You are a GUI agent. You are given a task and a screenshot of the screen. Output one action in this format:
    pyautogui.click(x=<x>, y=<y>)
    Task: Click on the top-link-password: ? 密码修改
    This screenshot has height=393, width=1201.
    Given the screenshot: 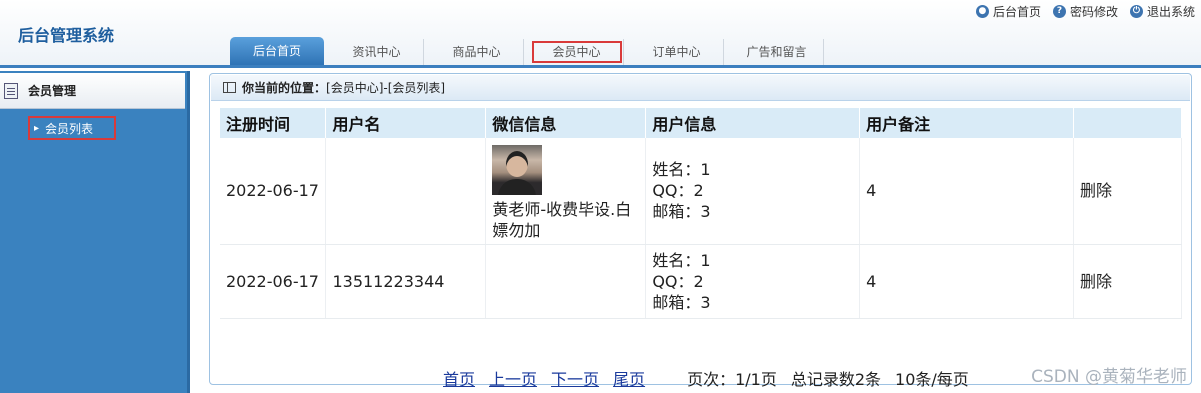 What is the action you would take?
    pyautogui.click(x=1085, y=11)
    